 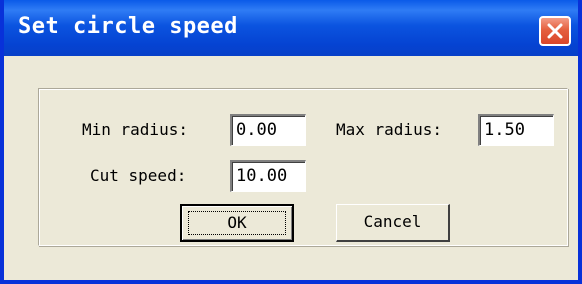 What do you see at coordinates (268, 176) in the screenshot?
I see `cut-speed-input: 10.00` at bounding box center [268, 176].